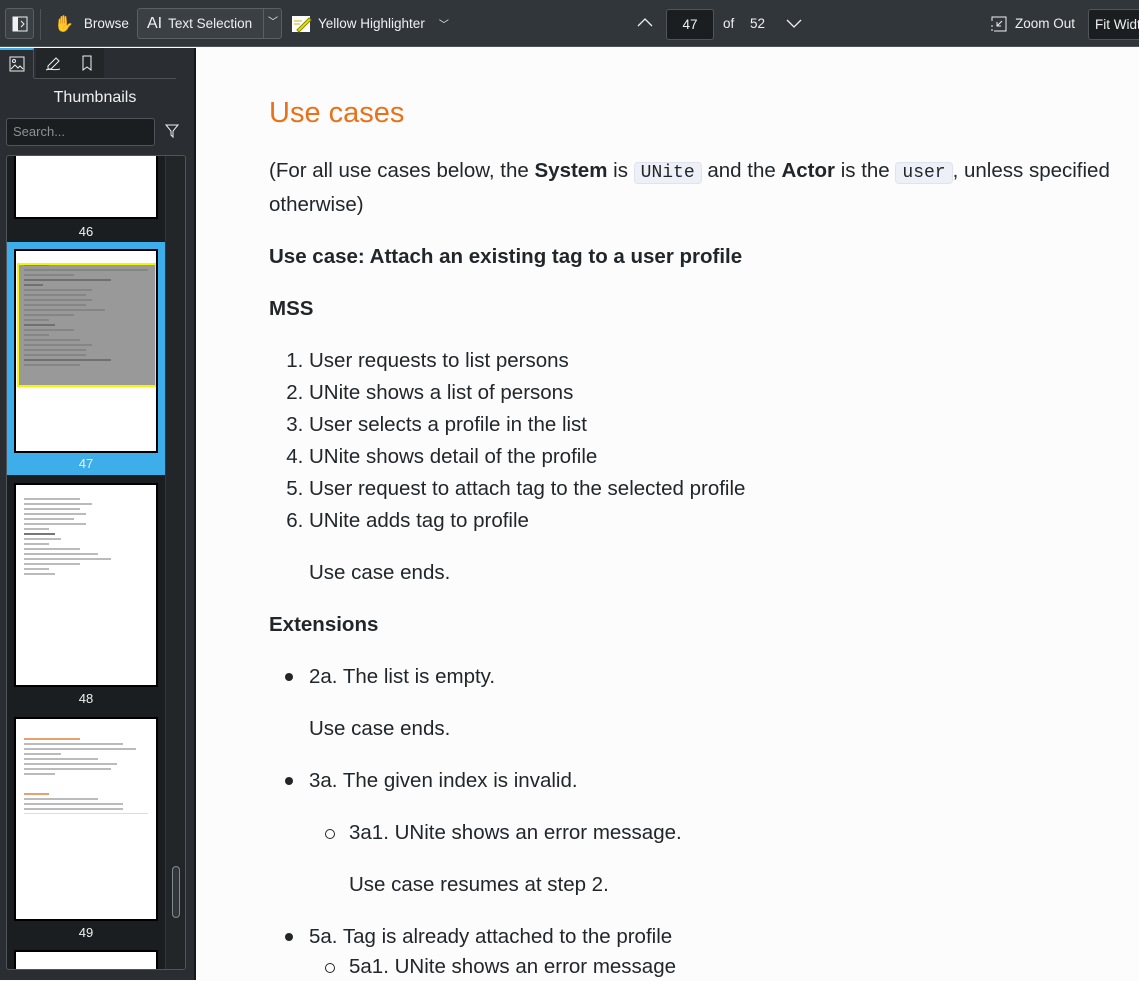 The width and height of the screenshot is (1139, 981). I want to click on highlighter-button: Yellow Highlighter ﹀, so click(370, 23).